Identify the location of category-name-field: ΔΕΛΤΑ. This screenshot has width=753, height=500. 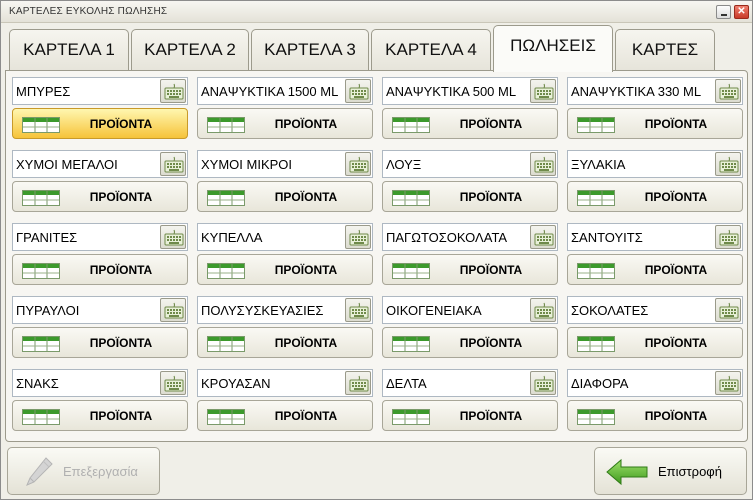
(470, 383).